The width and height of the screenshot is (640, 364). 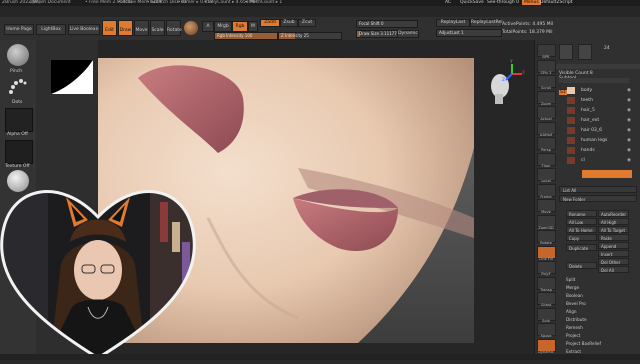 I want to click on duplicate-button: Duplicate, so click(x=581, y=247).